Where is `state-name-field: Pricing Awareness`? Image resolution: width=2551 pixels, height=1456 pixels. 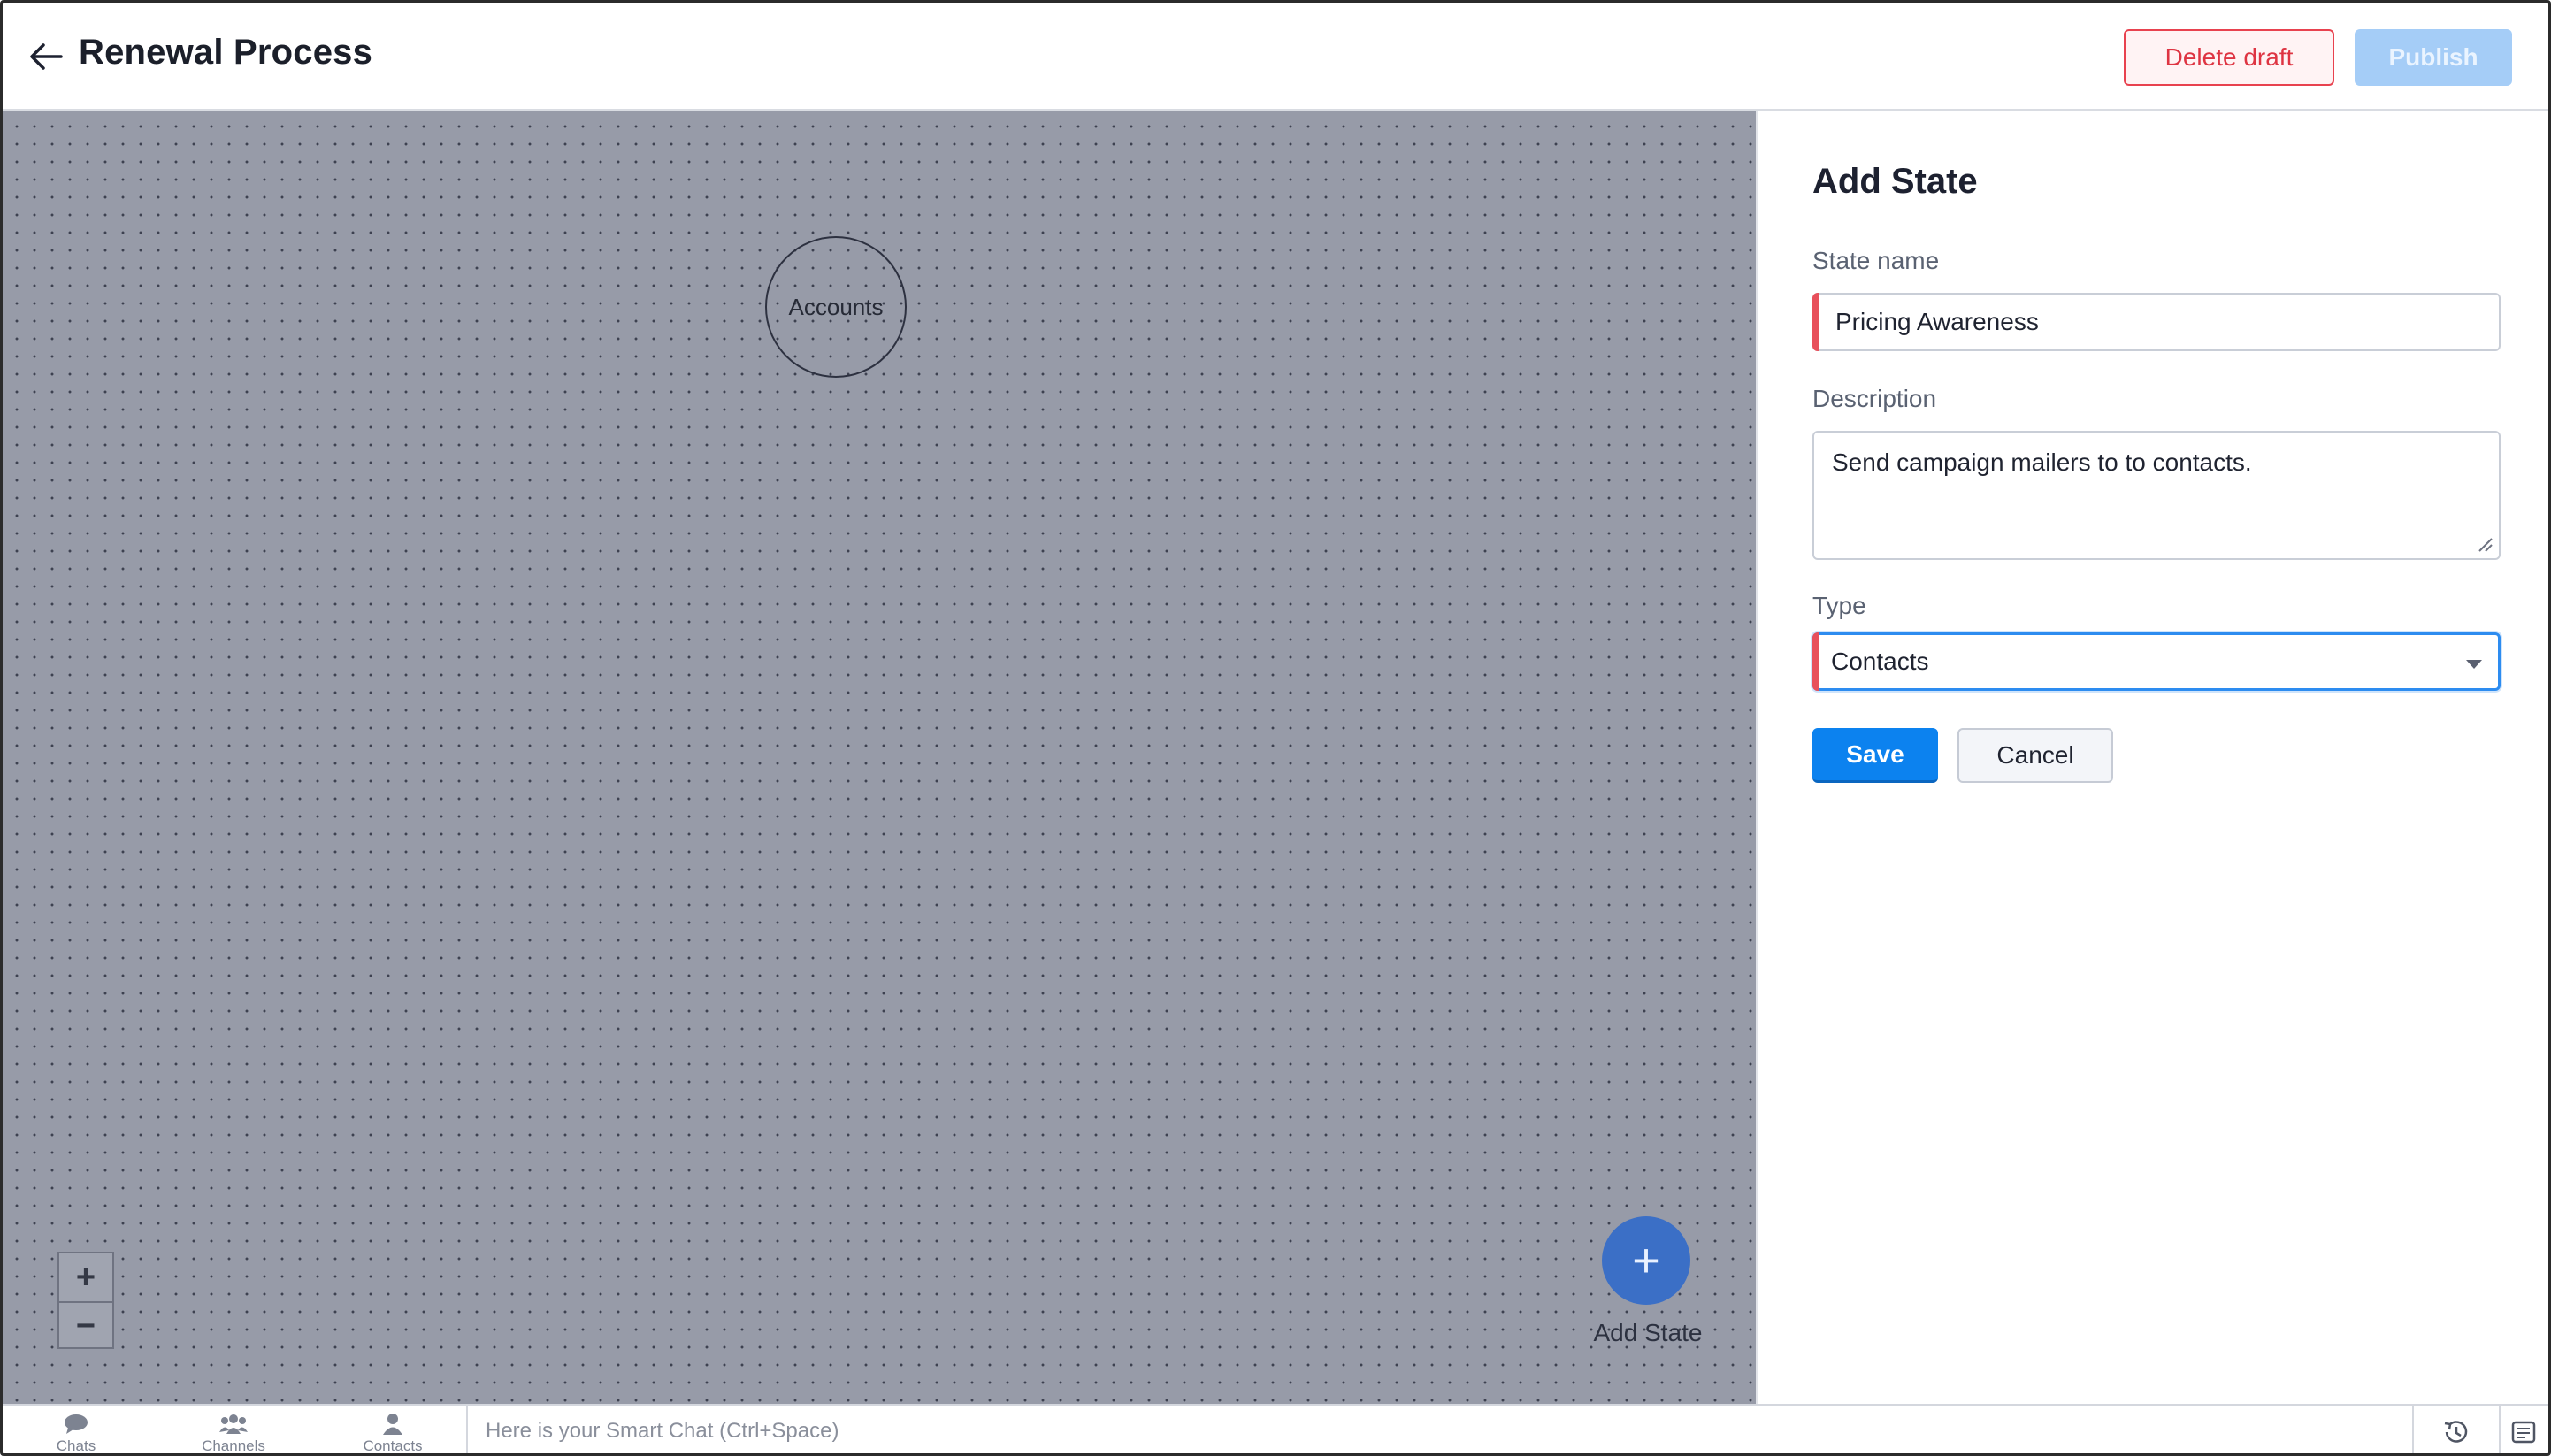 state-name-field: Pricing Awareness is located at coordinates (2156, 322).